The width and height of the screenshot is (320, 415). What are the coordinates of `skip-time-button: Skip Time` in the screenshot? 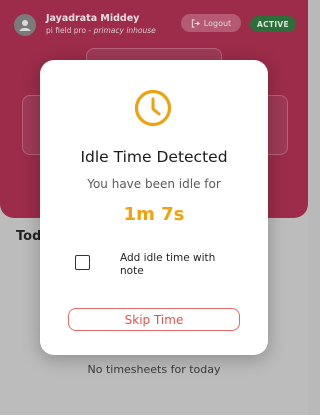 It's located at (154, 319).